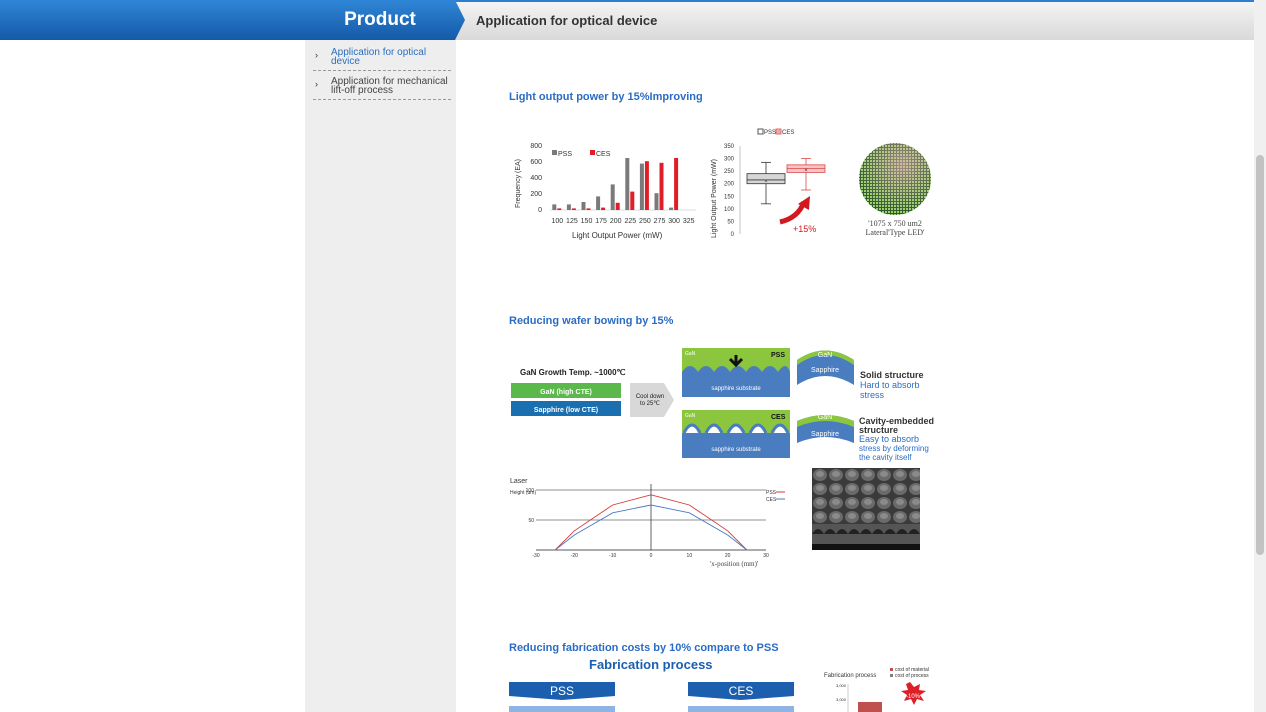 This screenshot has height=712, width=1266. What do you see at coordinates (535, 556) in the screenshot?
I see `x-tick-label: -30` at bounding box center [535, 556].